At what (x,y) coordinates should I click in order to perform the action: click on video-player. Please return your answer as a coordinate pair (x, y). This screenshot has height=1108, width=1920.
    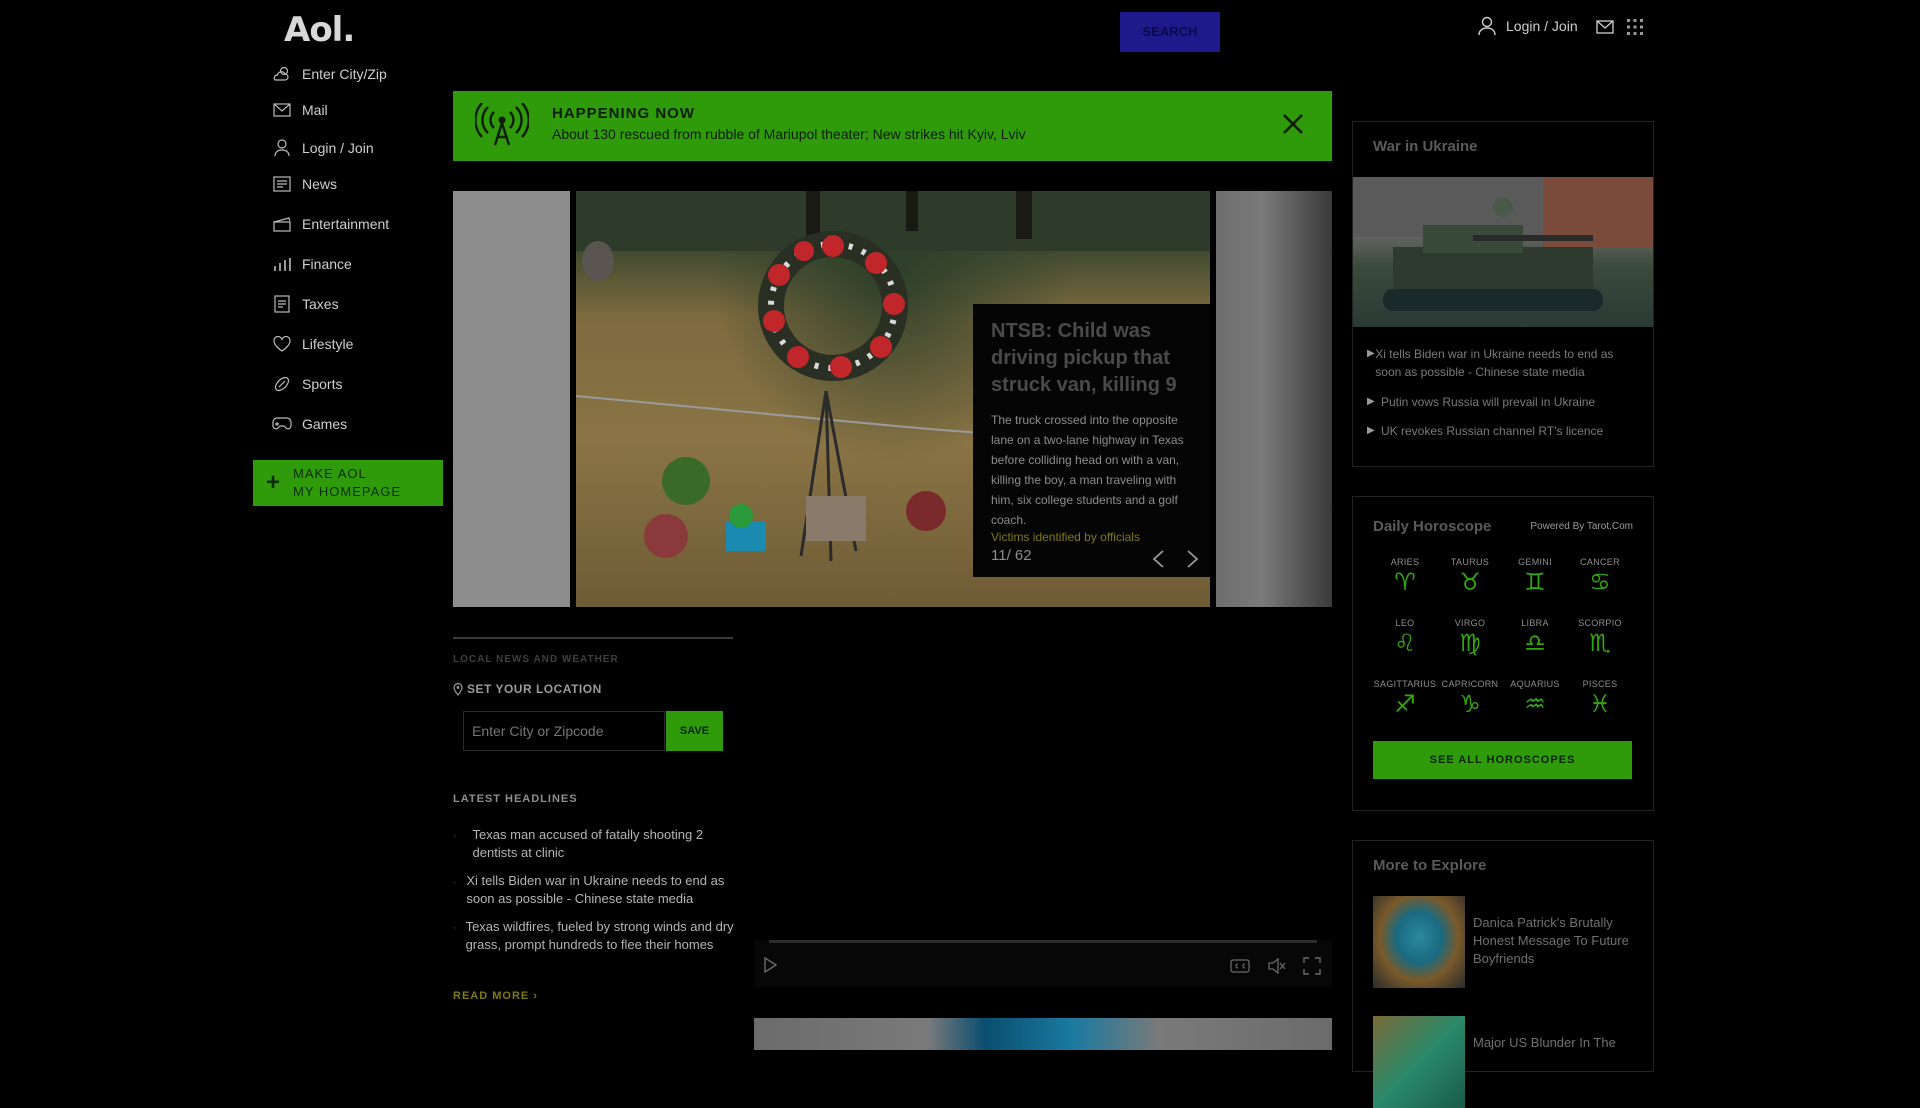
    Looking at the image, I should click on (1043, 812).